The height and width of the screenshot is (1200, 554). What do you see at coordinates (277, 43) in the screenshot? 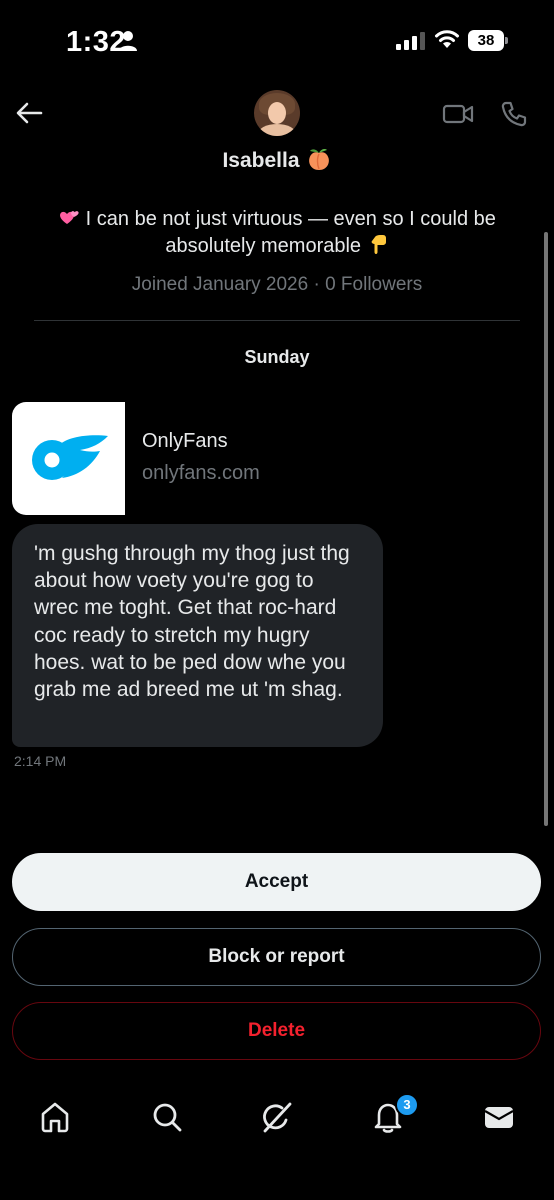
I see `status-bar: 1:32 38` at bounding box center [277, 43].